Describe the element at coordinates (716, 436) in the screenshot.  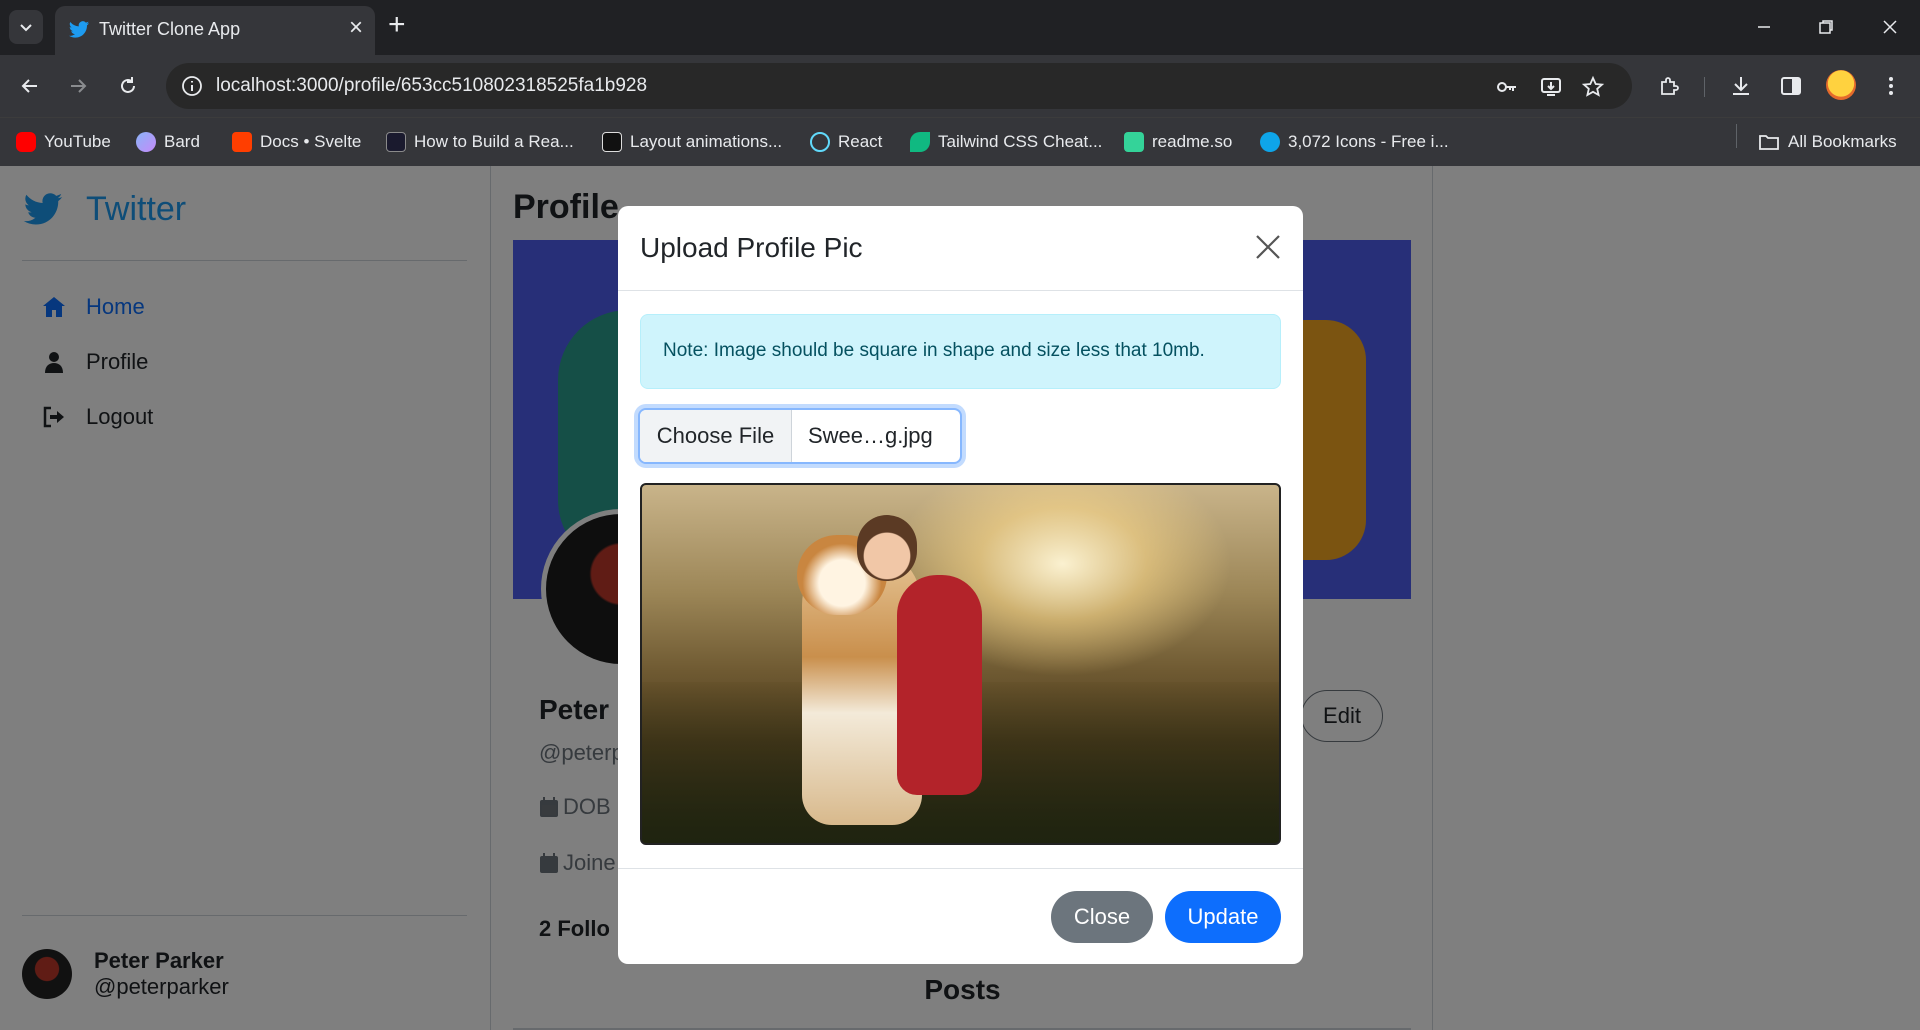
I see `choose-file-button: Choose File` at that location.